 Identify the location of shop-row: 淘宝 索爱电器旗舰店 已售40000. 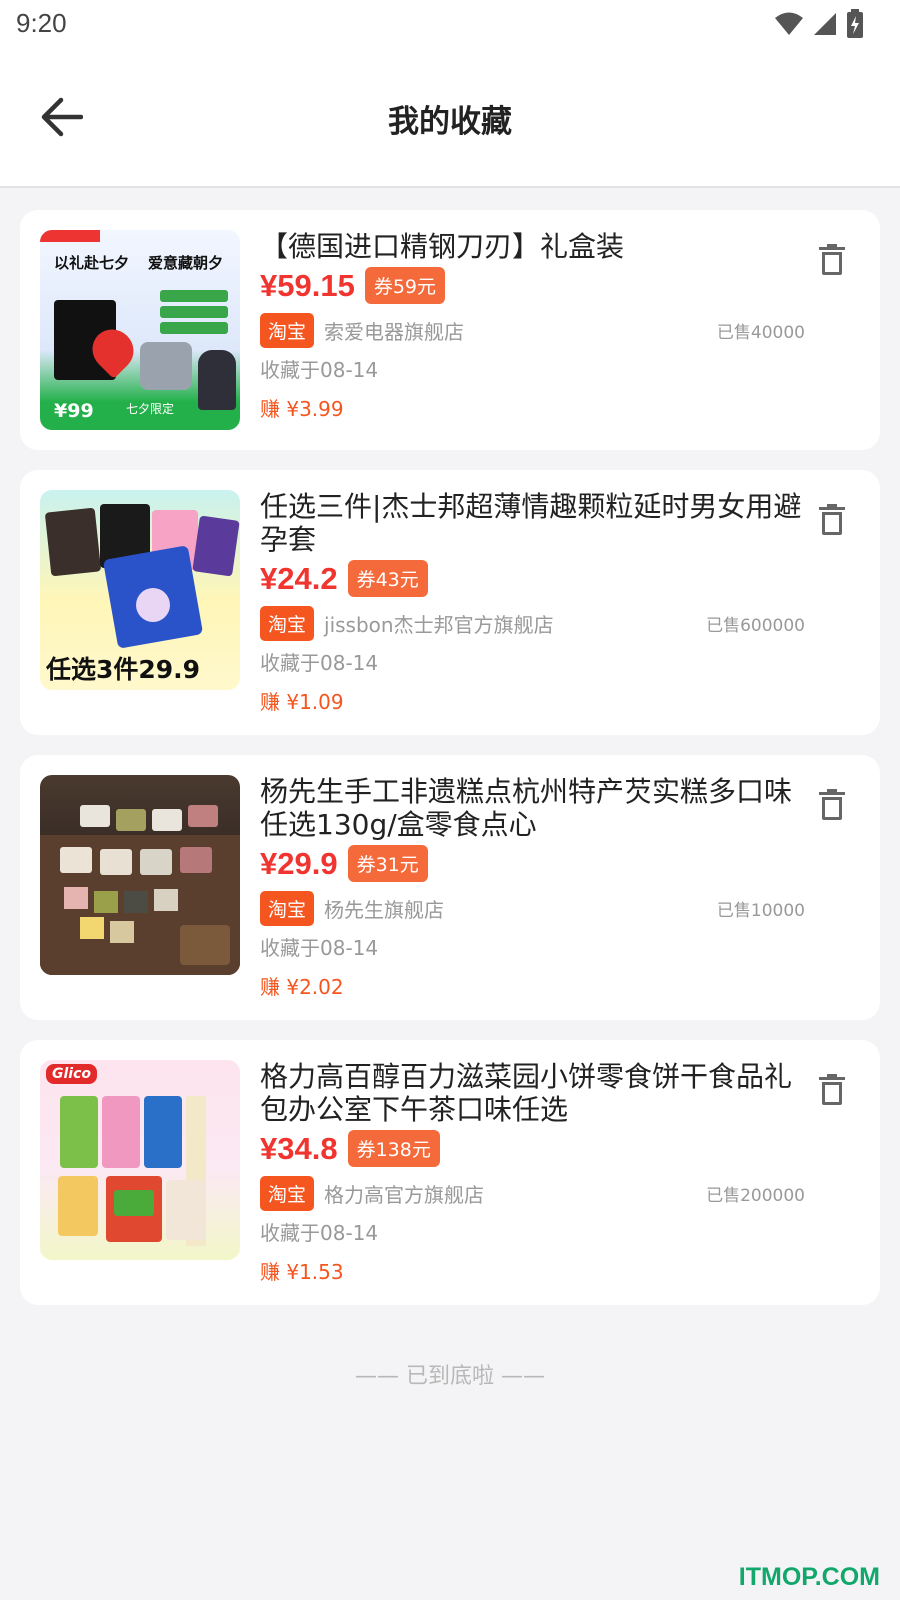
(532, 330).